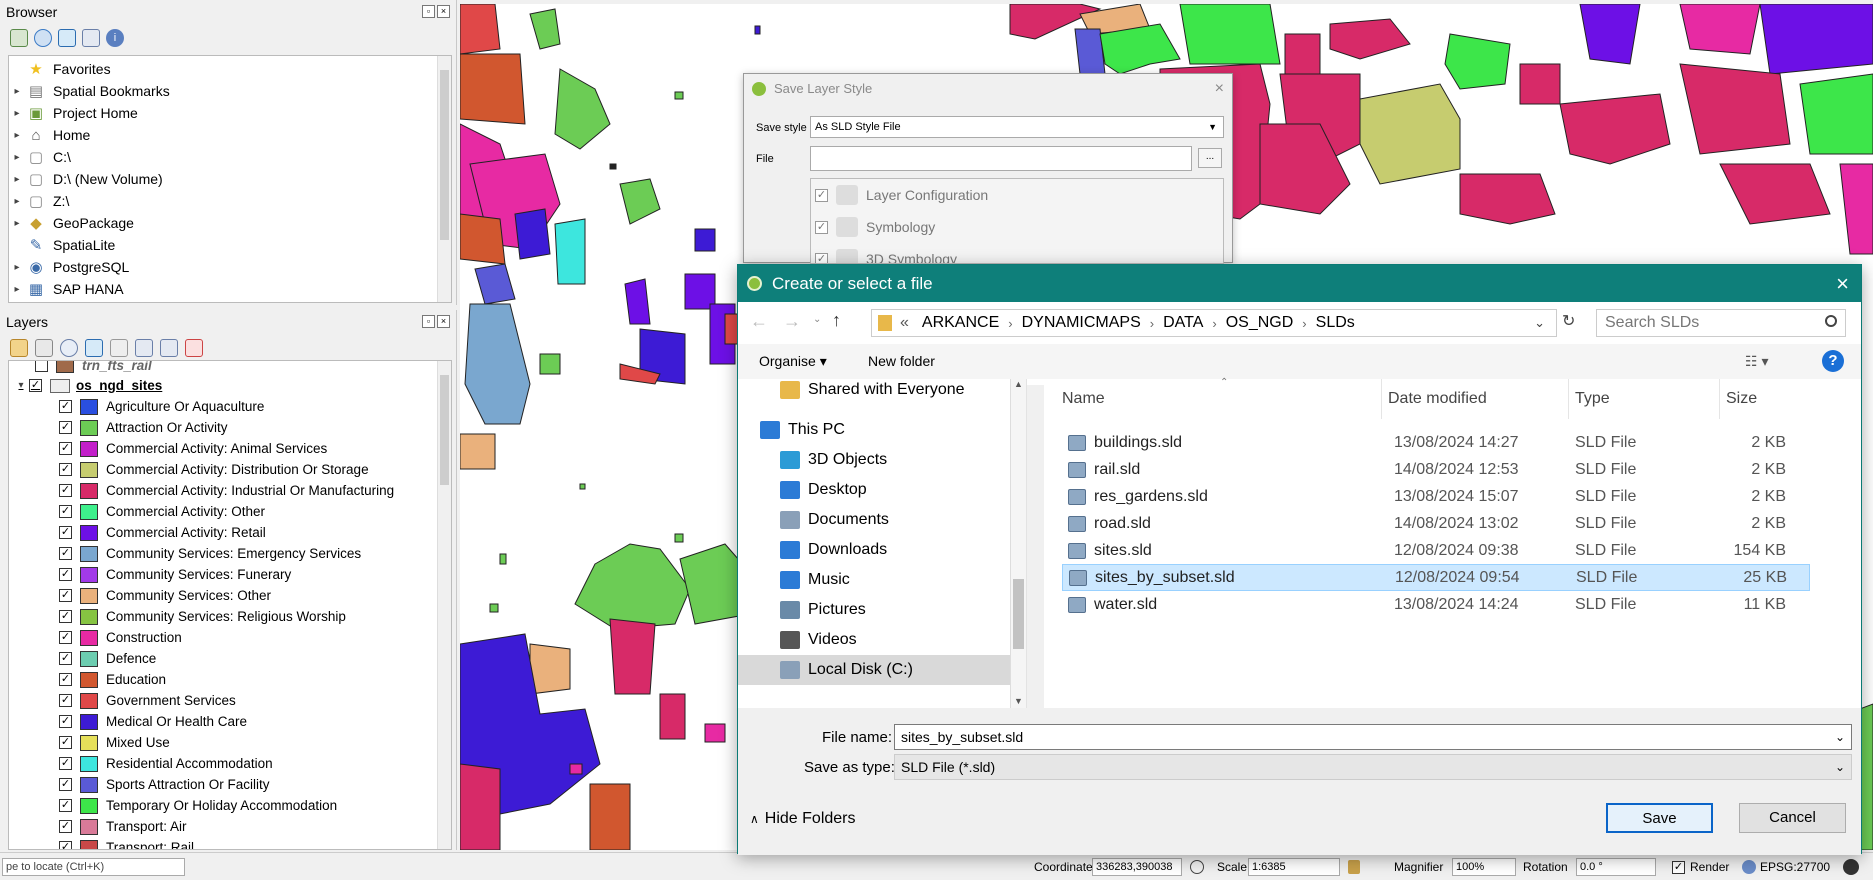 The width and height of the screenshot is (1873, 880). Describe the element at coordinates (230, 223) in the screenshot. I see `browser-item: ▸ ◆ GeoPackage` at that location.